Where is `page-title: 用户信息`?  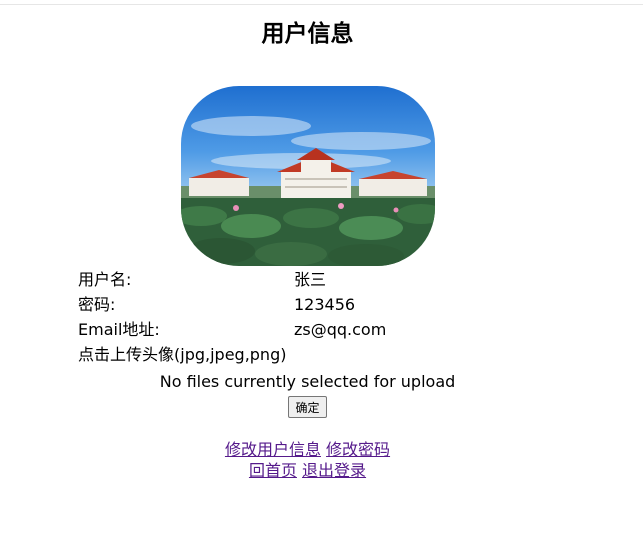
page-title: 用户信息 is located at coordinates (307, 34).